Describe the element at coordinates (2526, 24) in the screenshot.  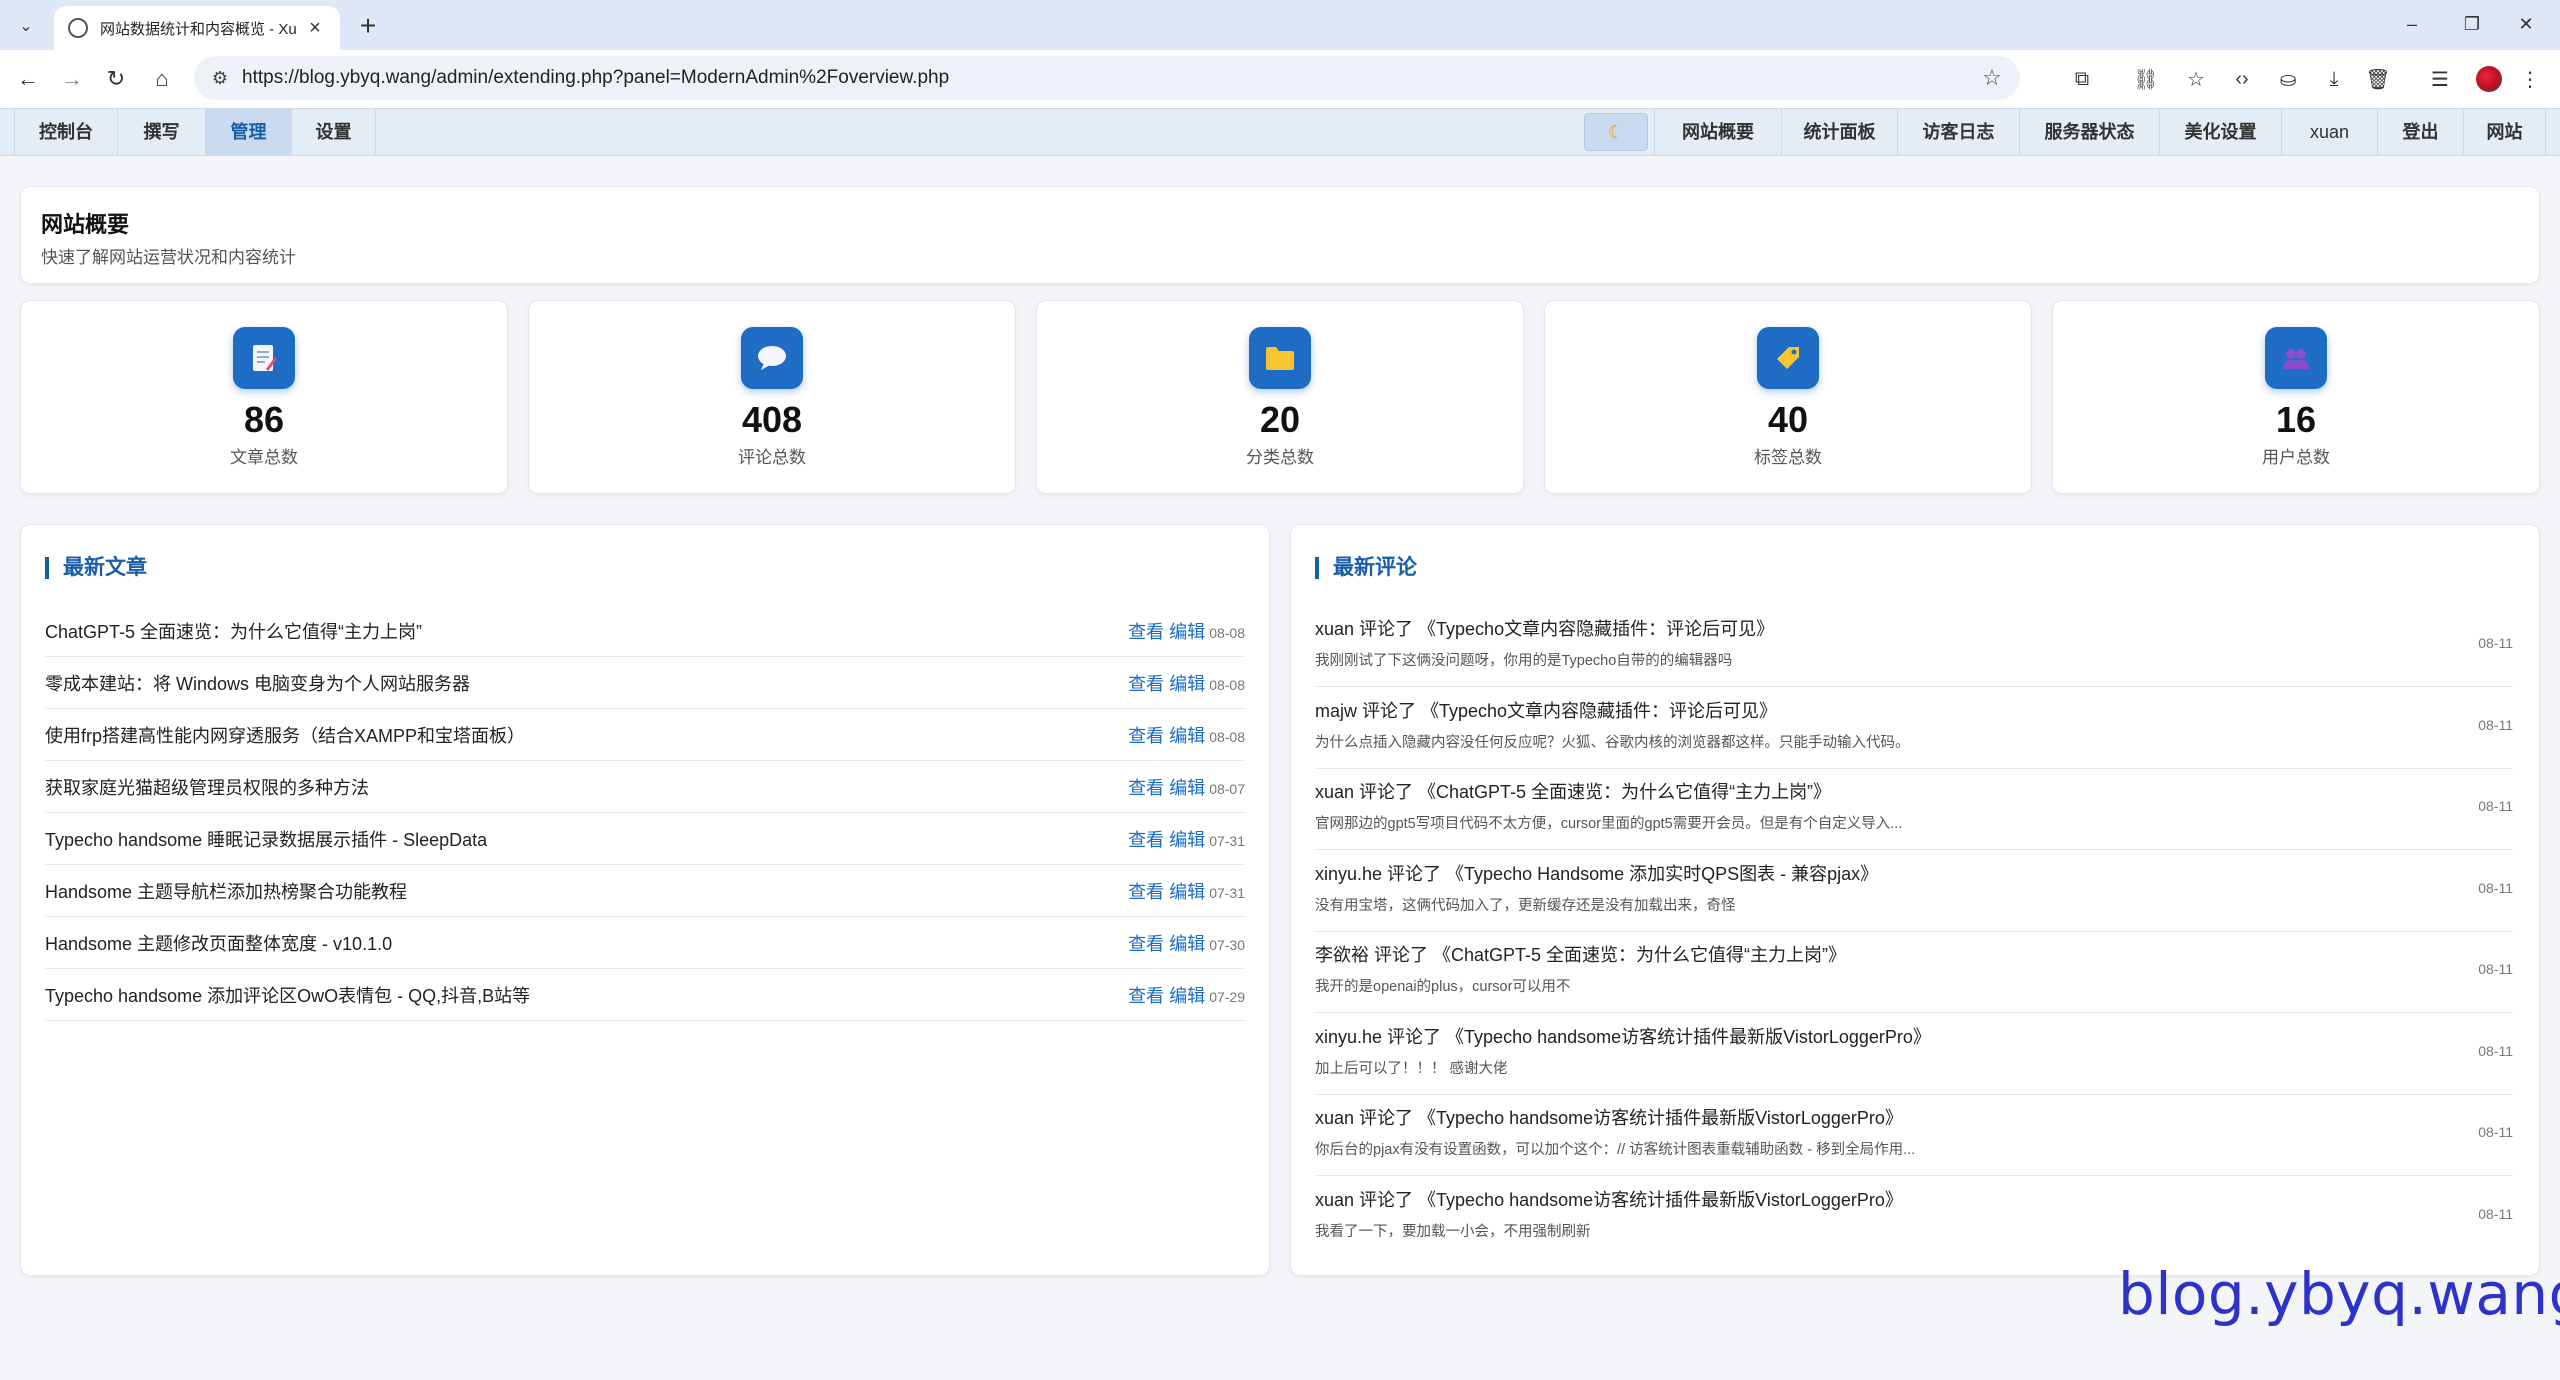
I see `close-window-icon: ✕` at that location.